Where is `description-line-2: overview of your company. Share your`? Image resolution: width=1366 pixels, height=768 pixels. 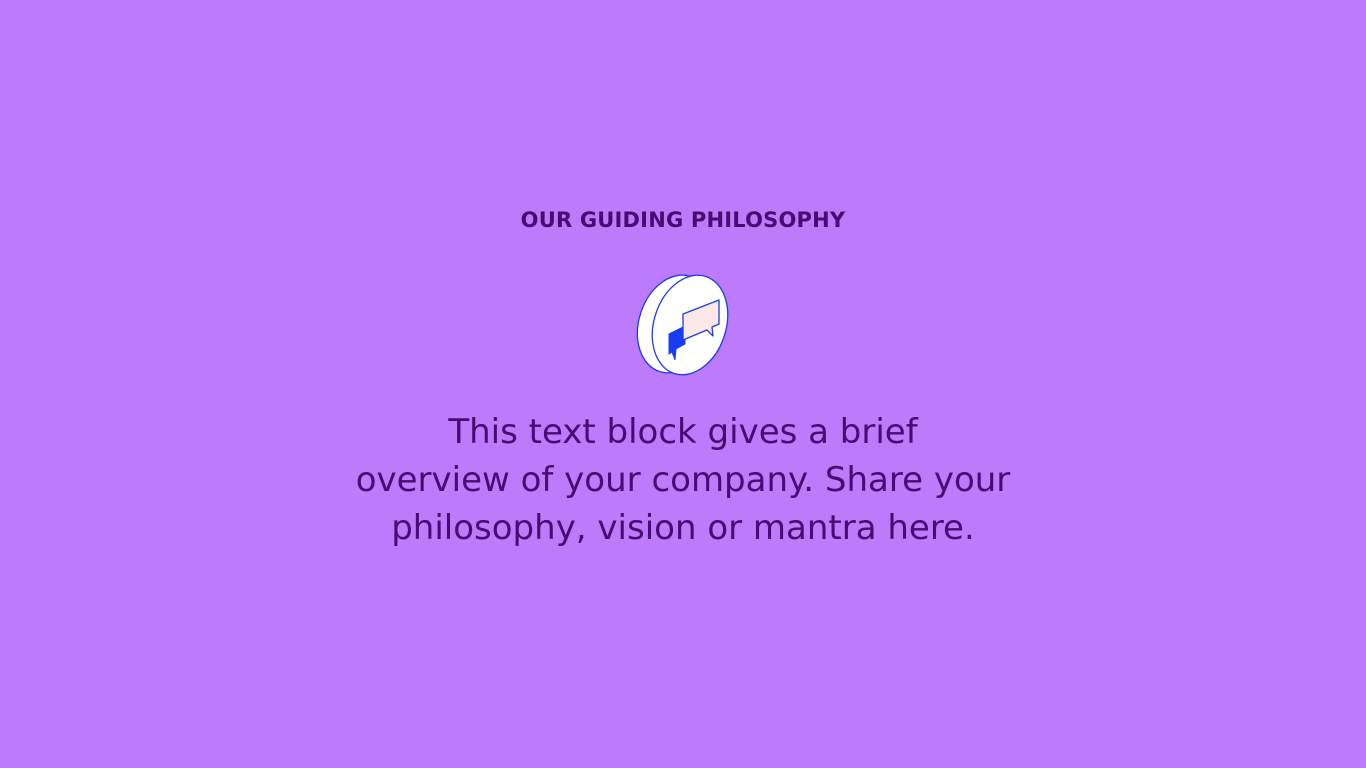 description-line-2: overview of your company. Share your is located at coordinates (683, 480).